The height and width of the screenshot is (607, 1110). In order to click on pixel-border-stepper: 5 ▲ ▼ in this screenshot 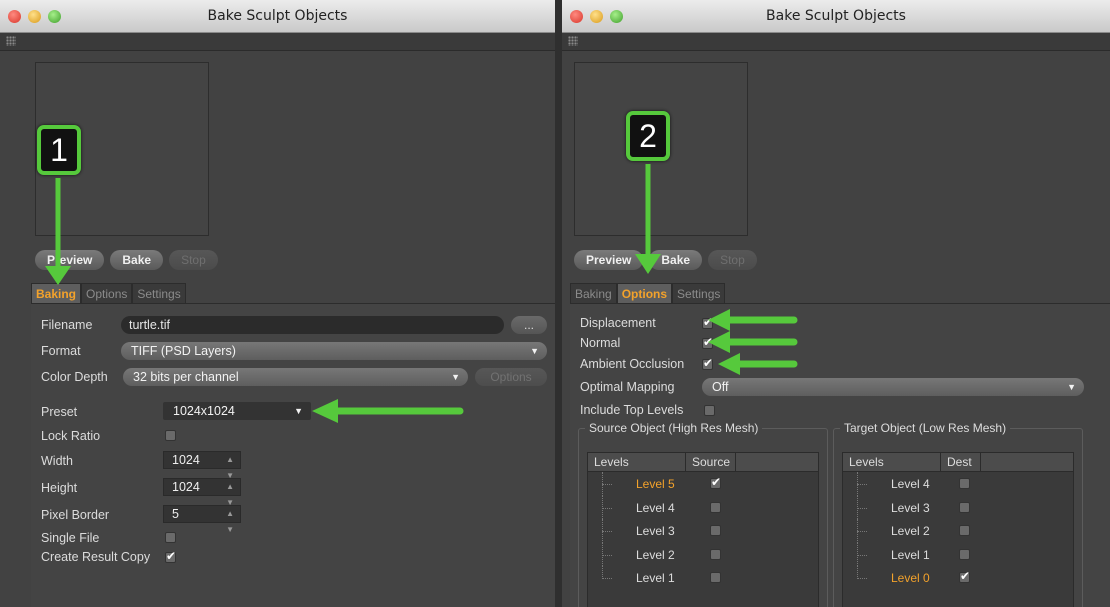, I will do `click(202, 519)`.